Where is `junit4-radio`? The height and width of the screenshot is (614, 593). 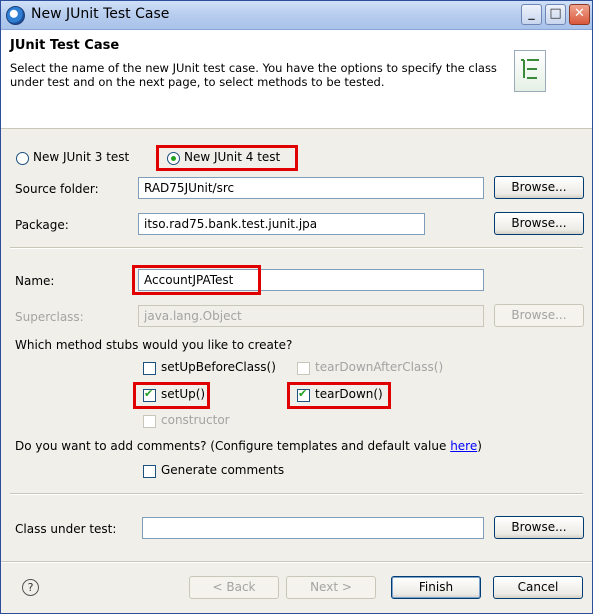 junit4-radio is located at coordinates (173, 158).